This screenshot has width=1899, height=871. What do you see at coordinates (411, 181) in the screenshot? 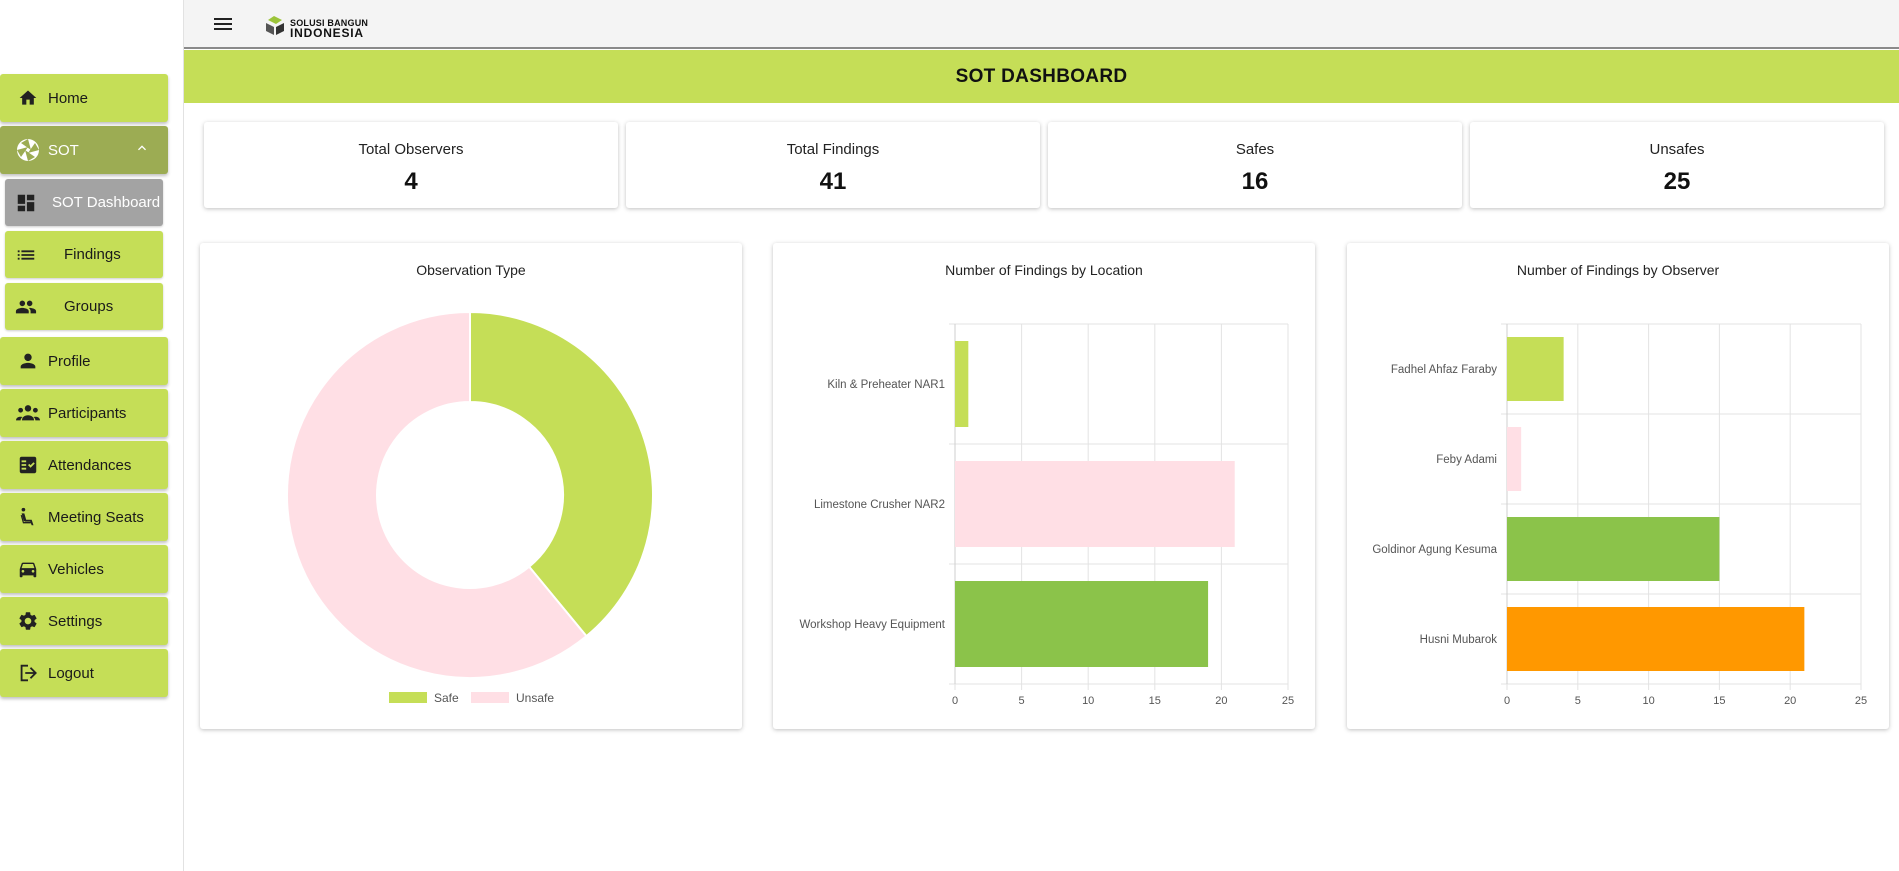
I see `stat-value: 4` at bounding box center [411, 181].